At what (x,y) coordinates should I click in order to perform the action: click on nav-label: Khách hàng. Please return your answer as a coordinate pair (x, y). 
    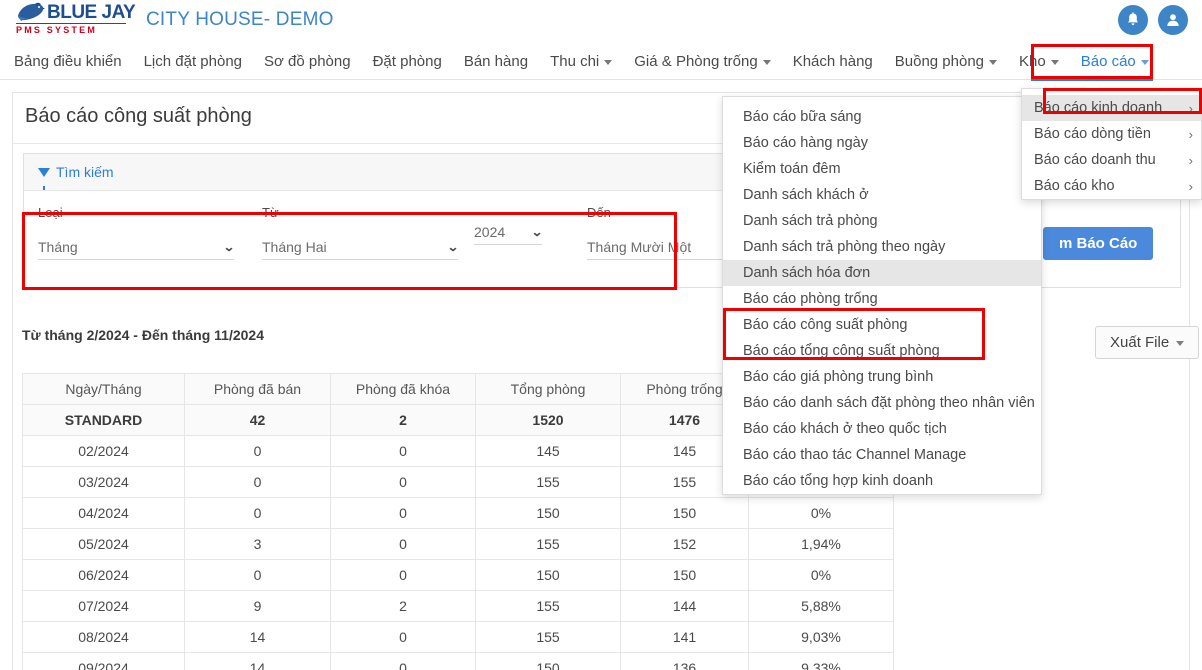
    Looking at the image, I should click on (832, 61).